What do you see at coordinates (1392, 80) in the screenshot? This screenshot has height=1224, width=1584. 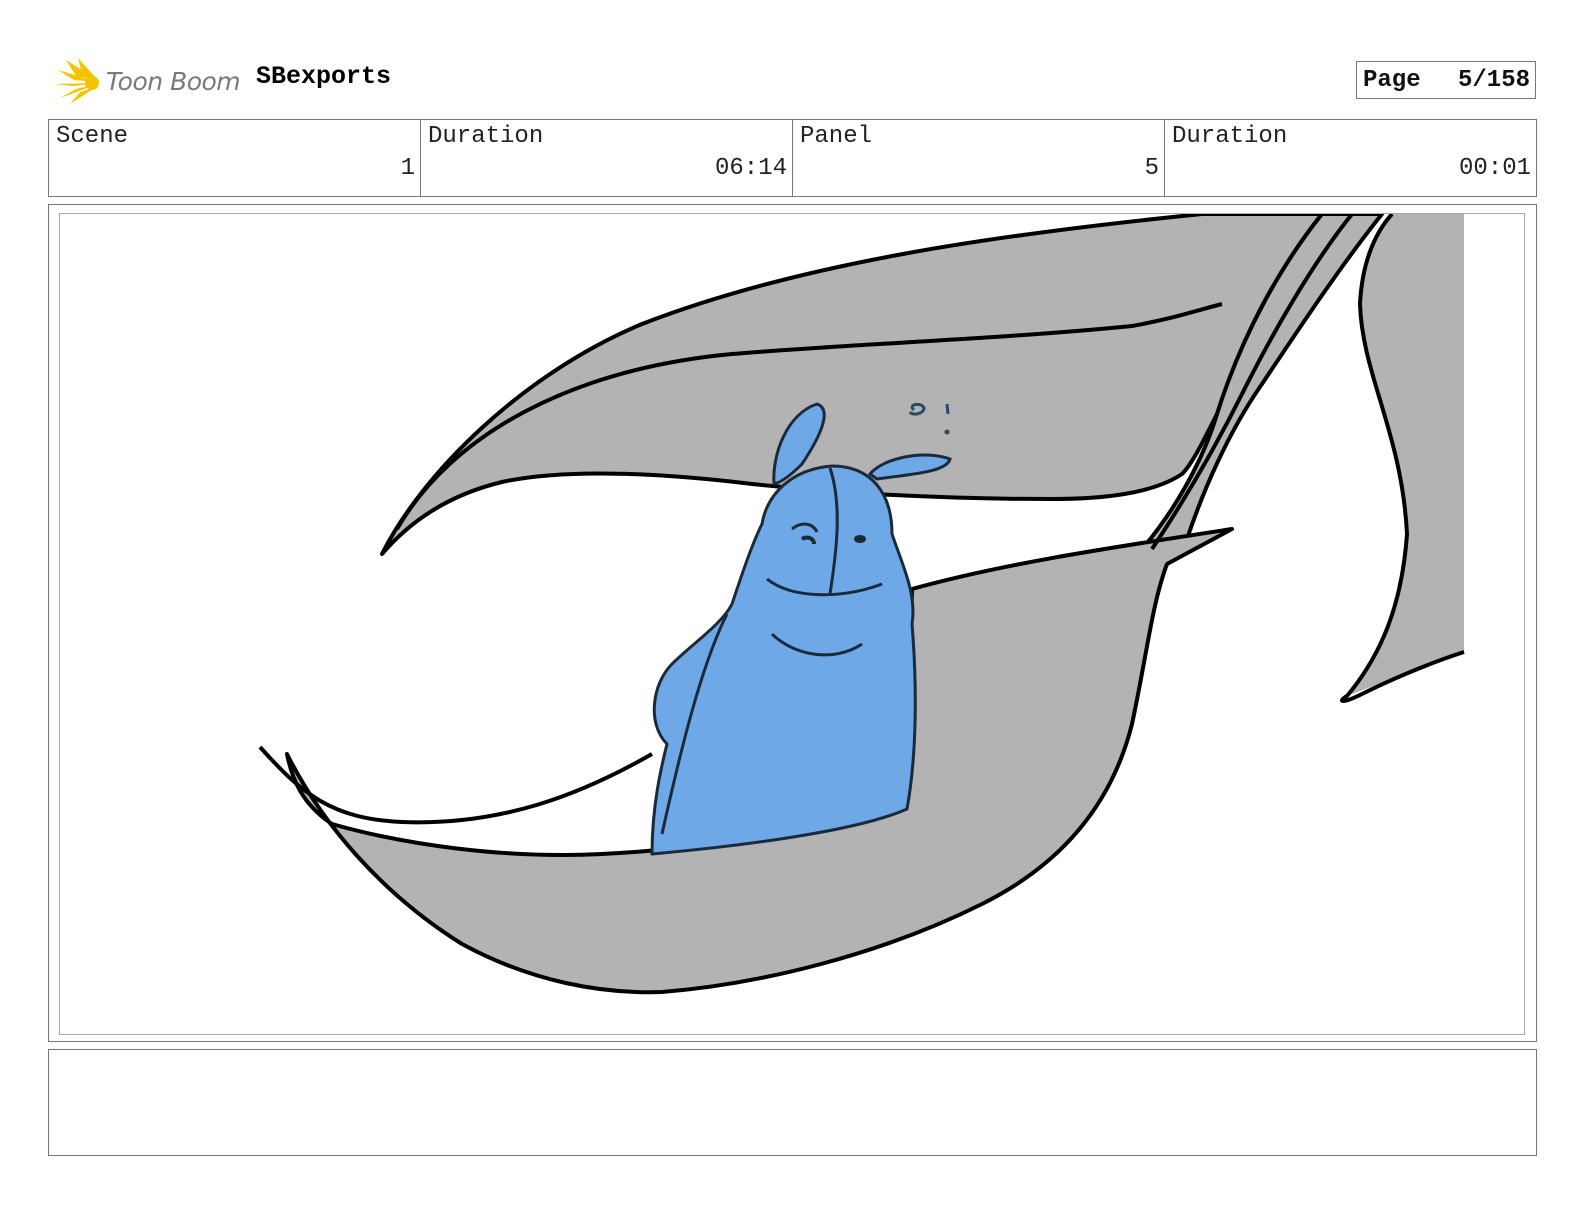 I see `page-label: Page` at bounding box center [1392, 80].